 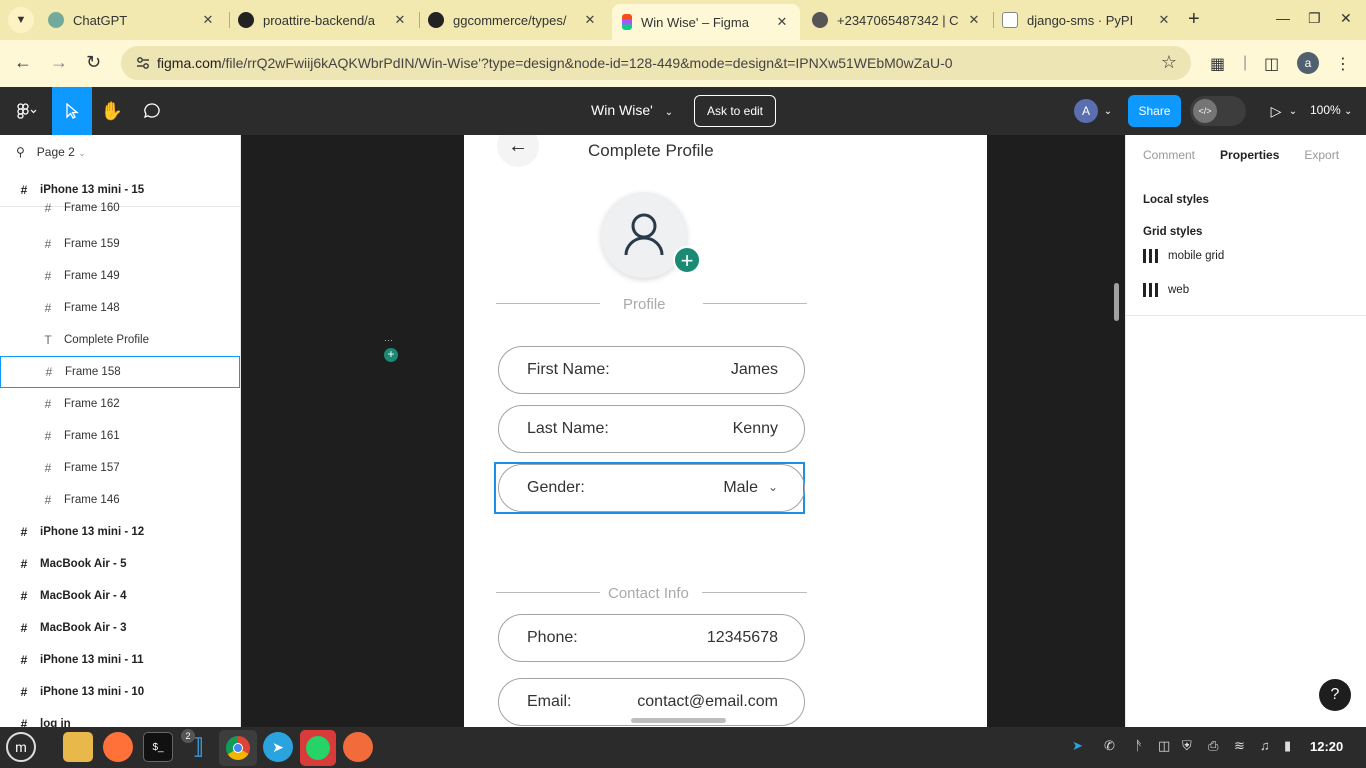 What do you see at coordinates (754, 592) in the screenshot?
I see `divider-line` at bounding box center [754, 592].